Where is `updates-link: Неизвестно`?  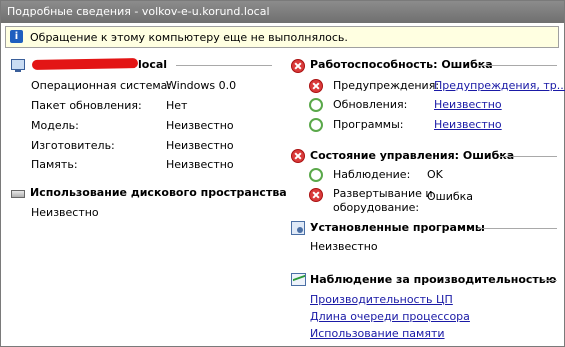 updates-link: Неизвестно is located at coordinates (468, 104).